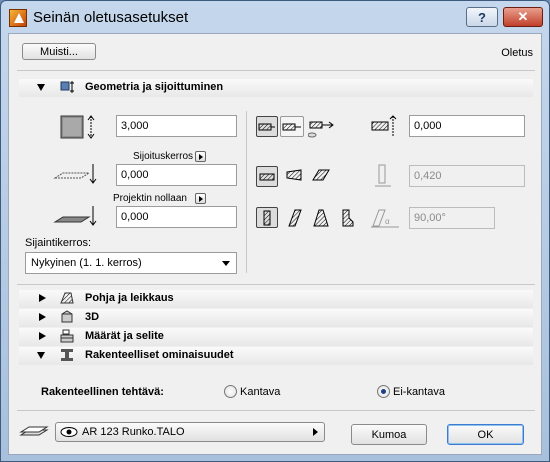 This screenshot has width=550, height=462. Describe the element at coordinates (389, 434) in the screenshot. I see `cancel-button: Kumoa` at that location.